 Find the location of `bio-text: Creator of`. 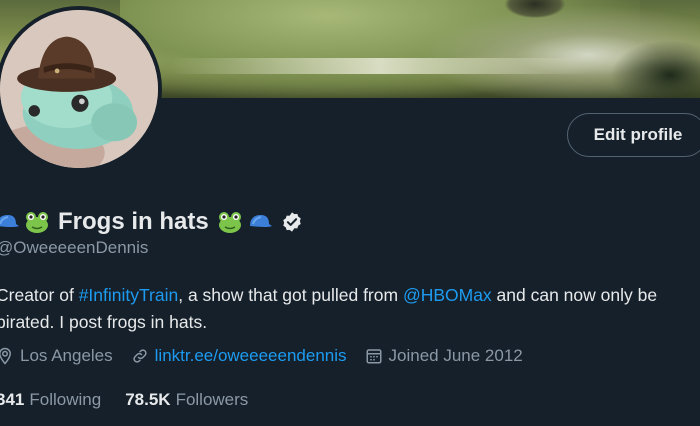

bio-text: Creator of is located at coordinates (39, 295).